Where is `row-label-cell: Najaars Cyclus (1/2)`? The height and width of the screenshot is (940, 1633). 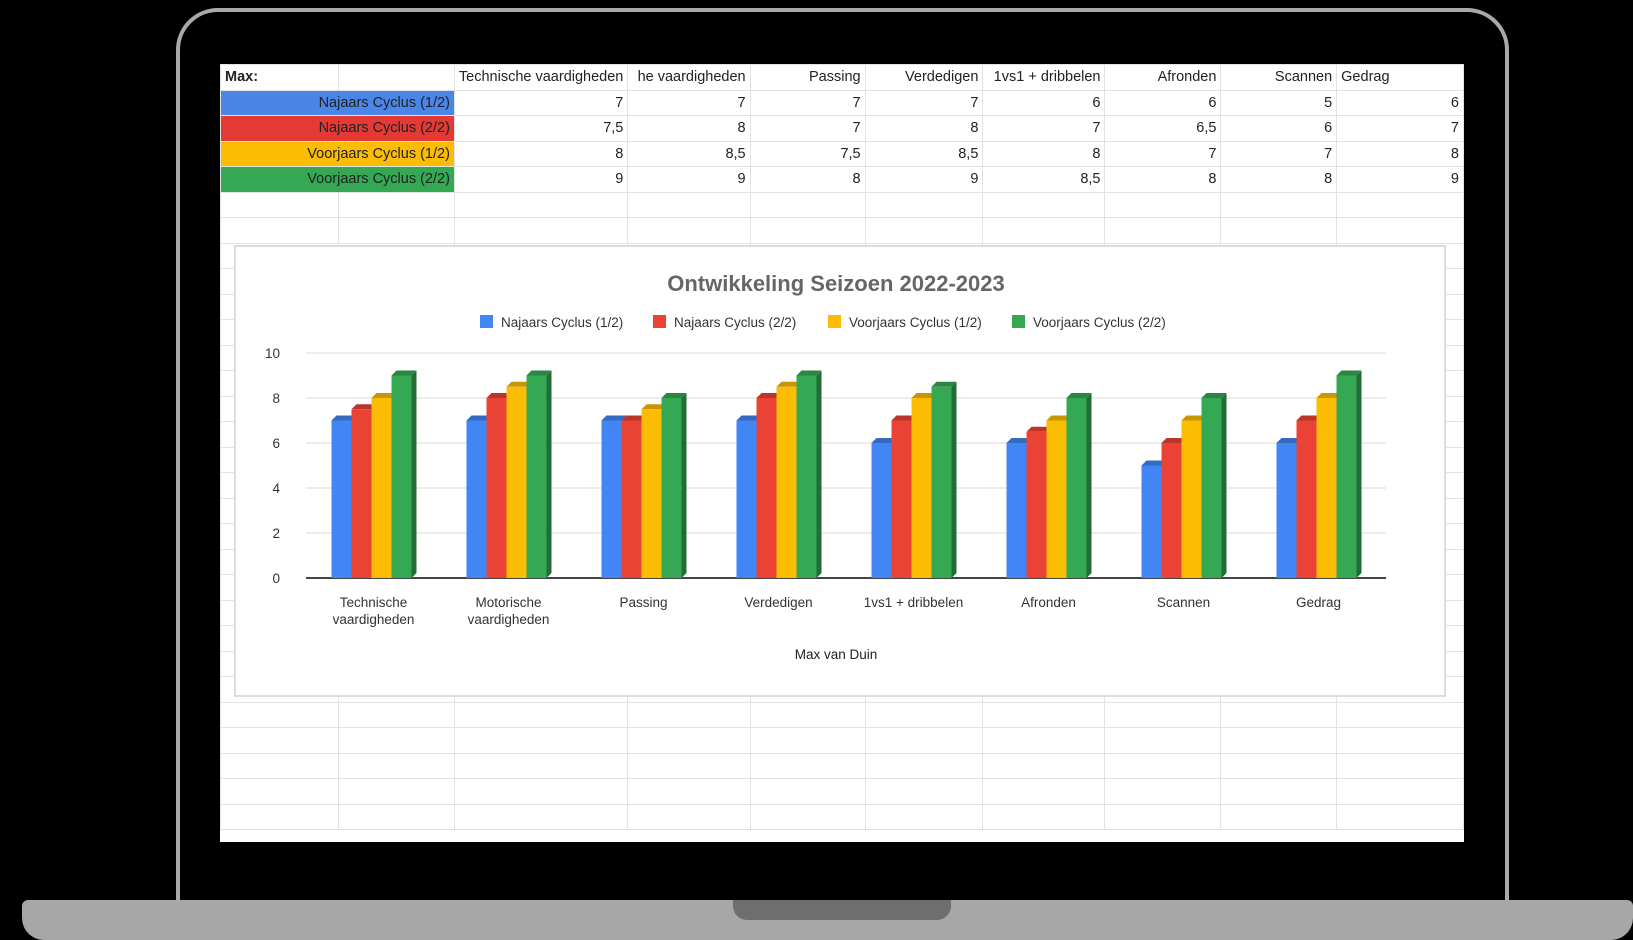 row-label-cell: Najaars Cyclus (1/2) is located at coordinates (337, 102).